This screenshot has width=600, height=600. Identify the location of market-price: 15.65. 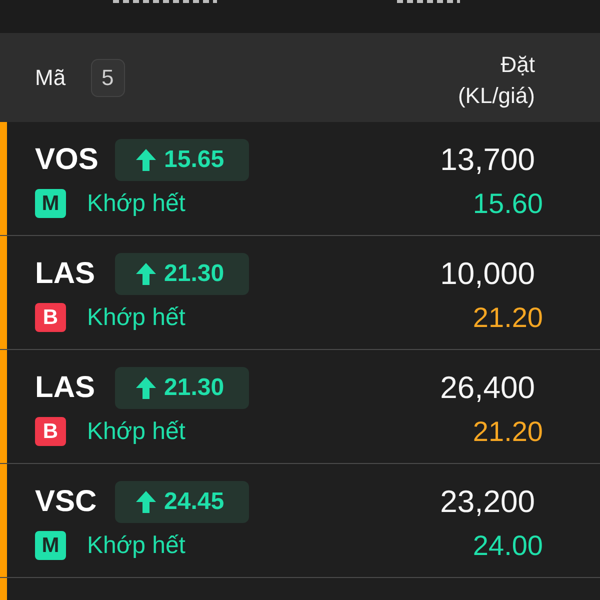
(194, 160).